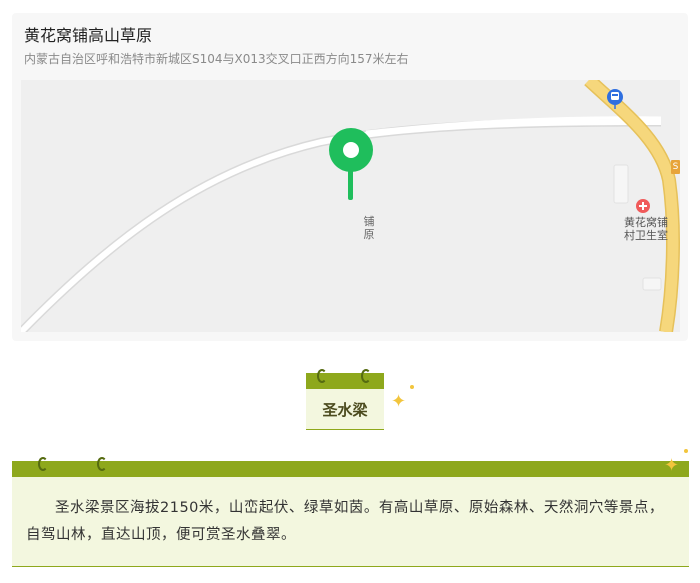 This screenshot has height=583, width=700. Describe the element at coordinates (369, 234) in the screenshot. I see `map-marker-label-line: 原` at that location.